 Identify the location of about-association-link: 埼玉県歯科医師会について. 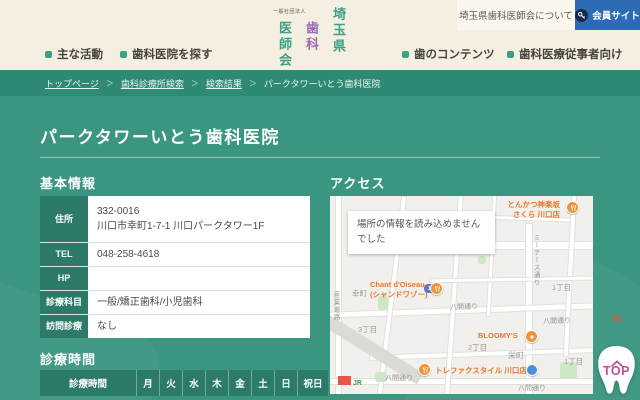
(516, 15).